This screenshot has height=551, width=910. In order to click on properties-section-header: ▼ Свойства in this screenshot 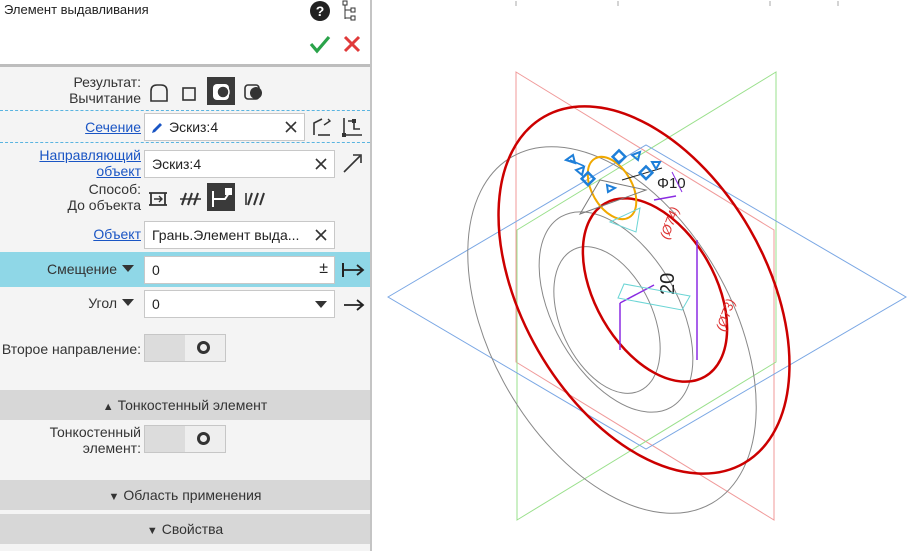, I will do `click(185, 529)`.